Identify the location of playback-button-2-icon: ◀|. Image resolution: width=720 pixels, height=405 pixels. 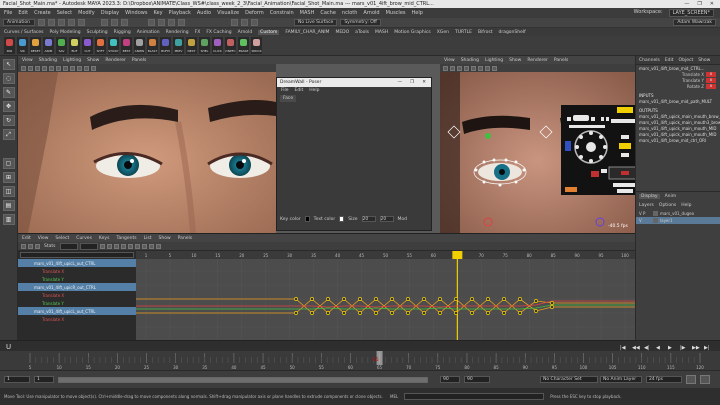
(647, 348).